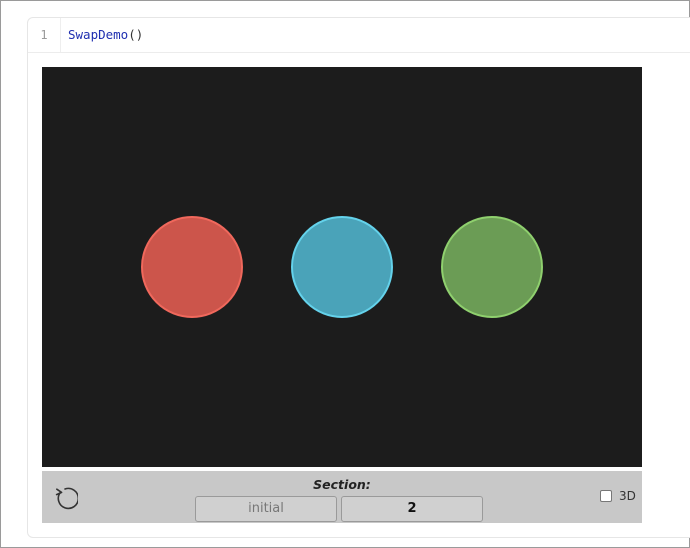 This screenshot has width=690, height=548. I want to click on section-button-initial: initial, so click(266, 509).